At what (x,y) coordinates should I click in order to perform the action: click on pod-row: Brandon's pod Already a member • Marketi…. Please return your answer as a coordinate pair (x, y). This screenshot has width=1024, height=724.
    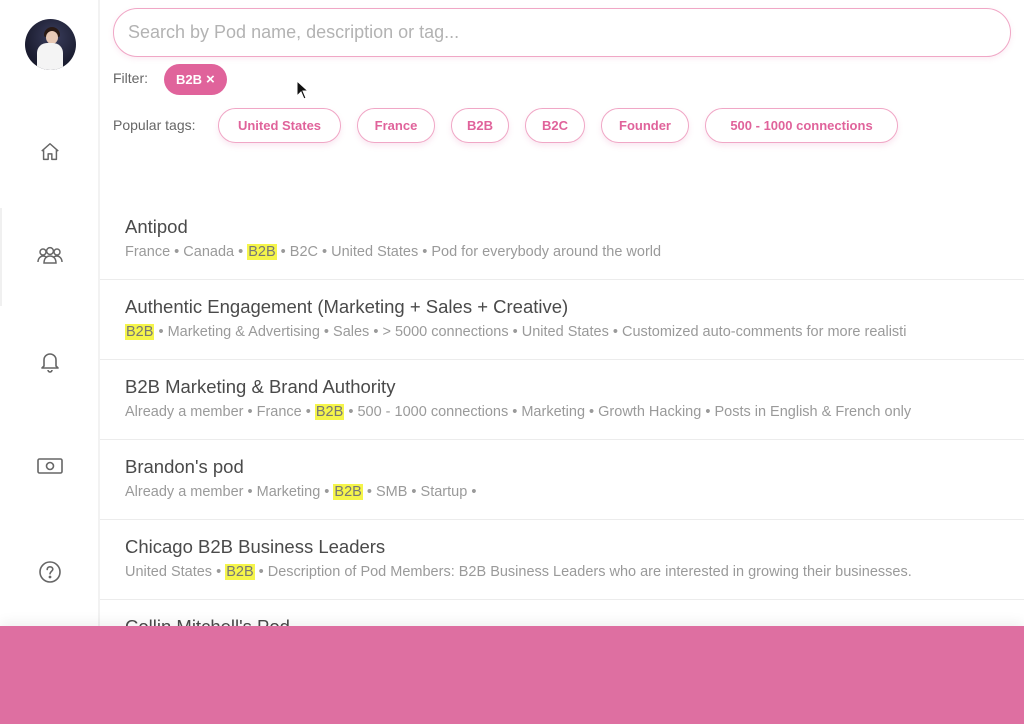
    Looking at the image, I should click on (562, 480).